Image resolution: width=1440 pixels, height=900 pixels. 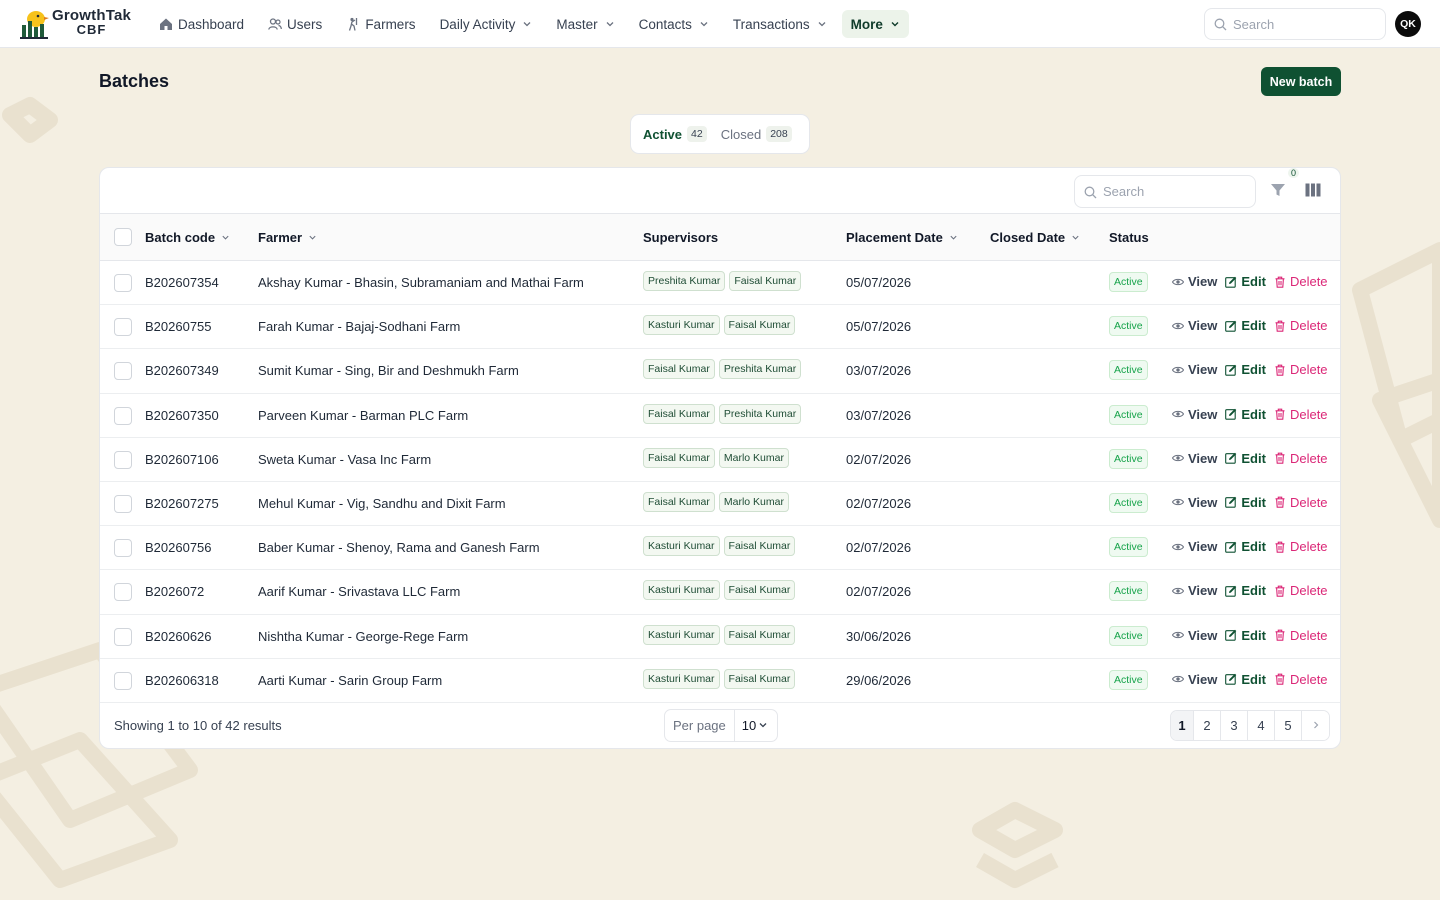 What do you see at coordinates (1035, 237) in the screenshot?
I see `col-closed-date: Closed Date` at bounding box center [1035, 237].